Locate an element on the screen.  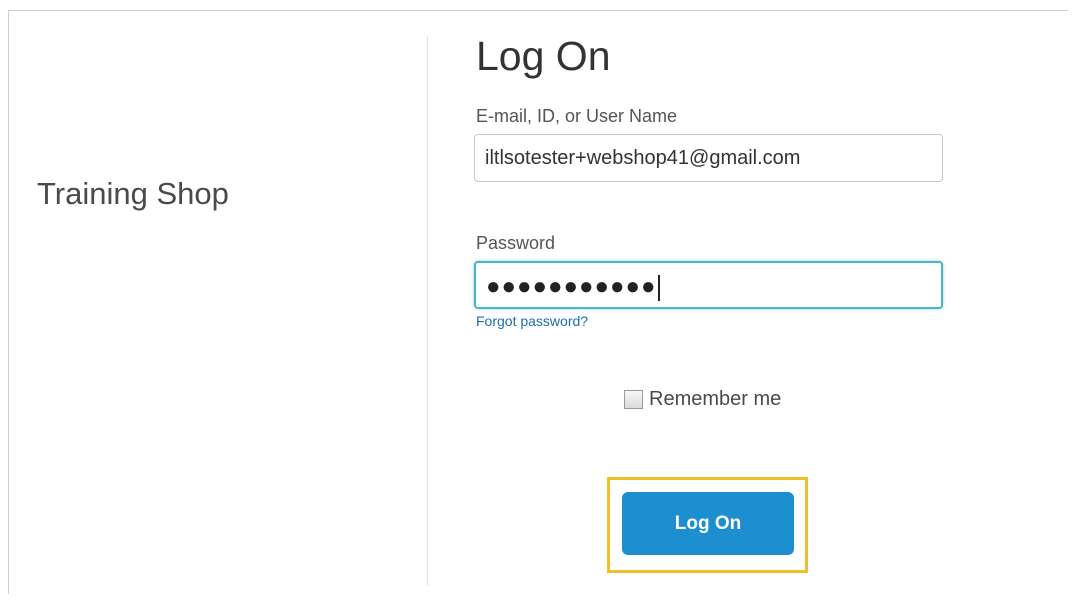
page-title: Log On is located at coordinates (543, 56).